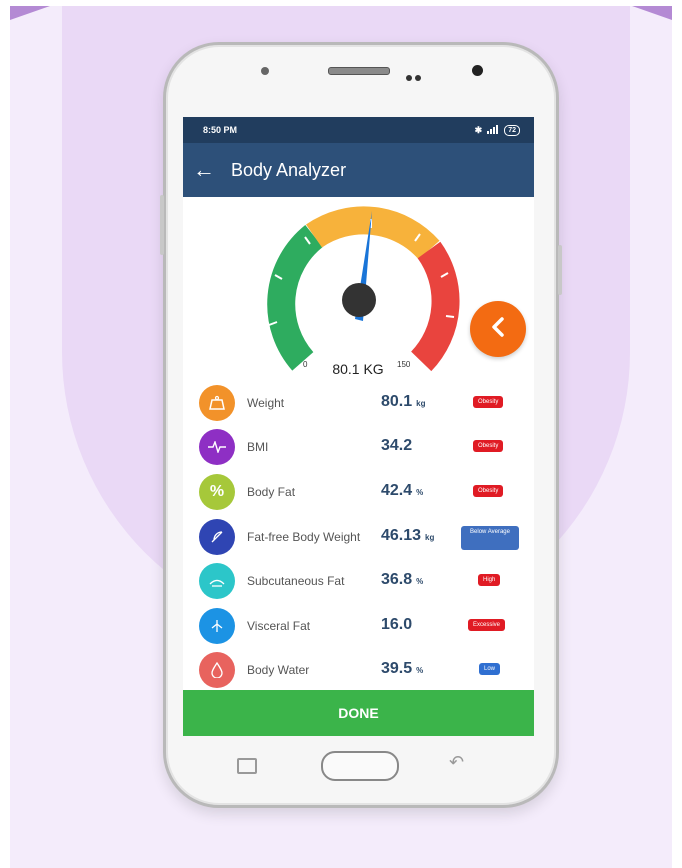  Describe the element at coordinates (358, 170) in the screenshot. I see `app-bar: ← Body Analyzer` at that location.